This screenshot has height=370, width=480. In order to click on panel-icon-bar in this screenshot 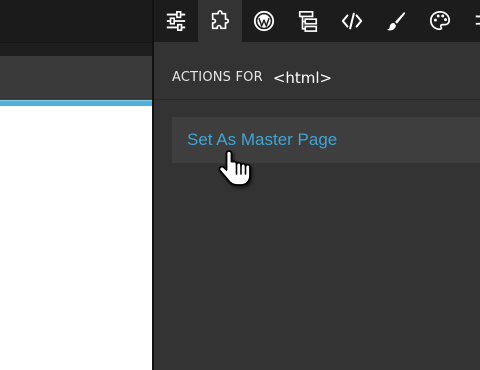, I will do `click(317, 21)`.